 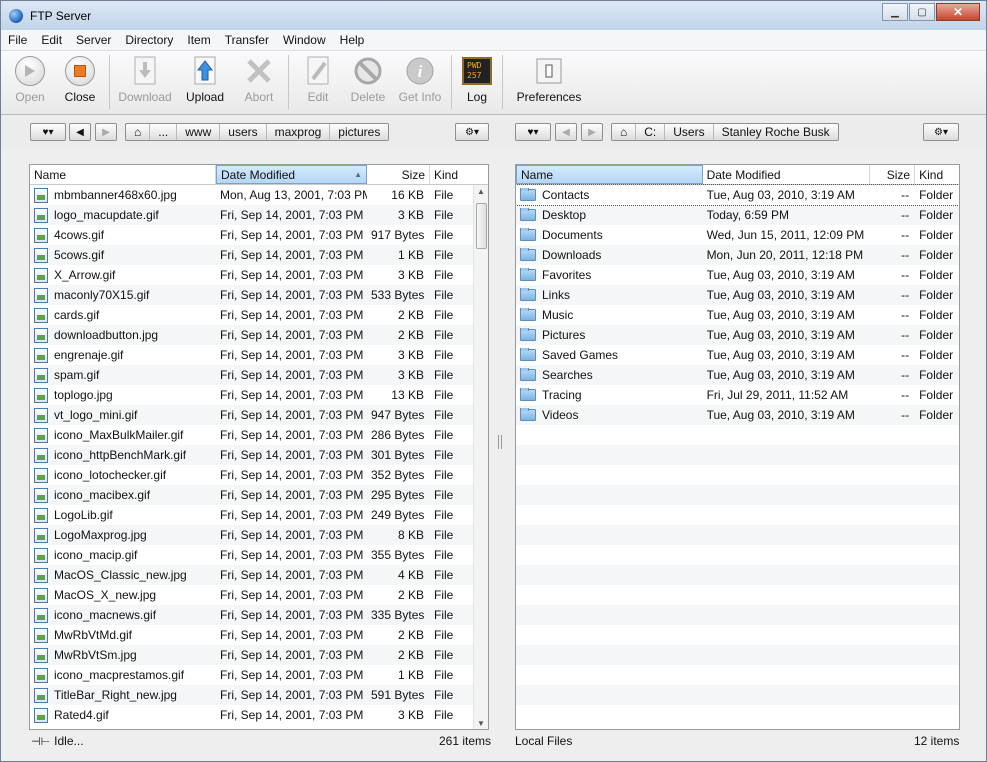 I want to click on menu-file: File, so click(x=17, y=40).